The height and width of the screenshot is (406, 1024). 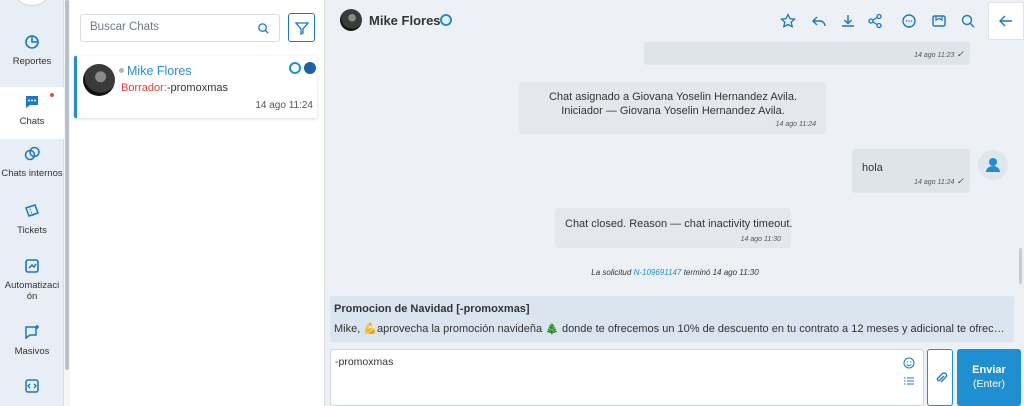 I want to click on attach-button, so click(x=940, y=377).